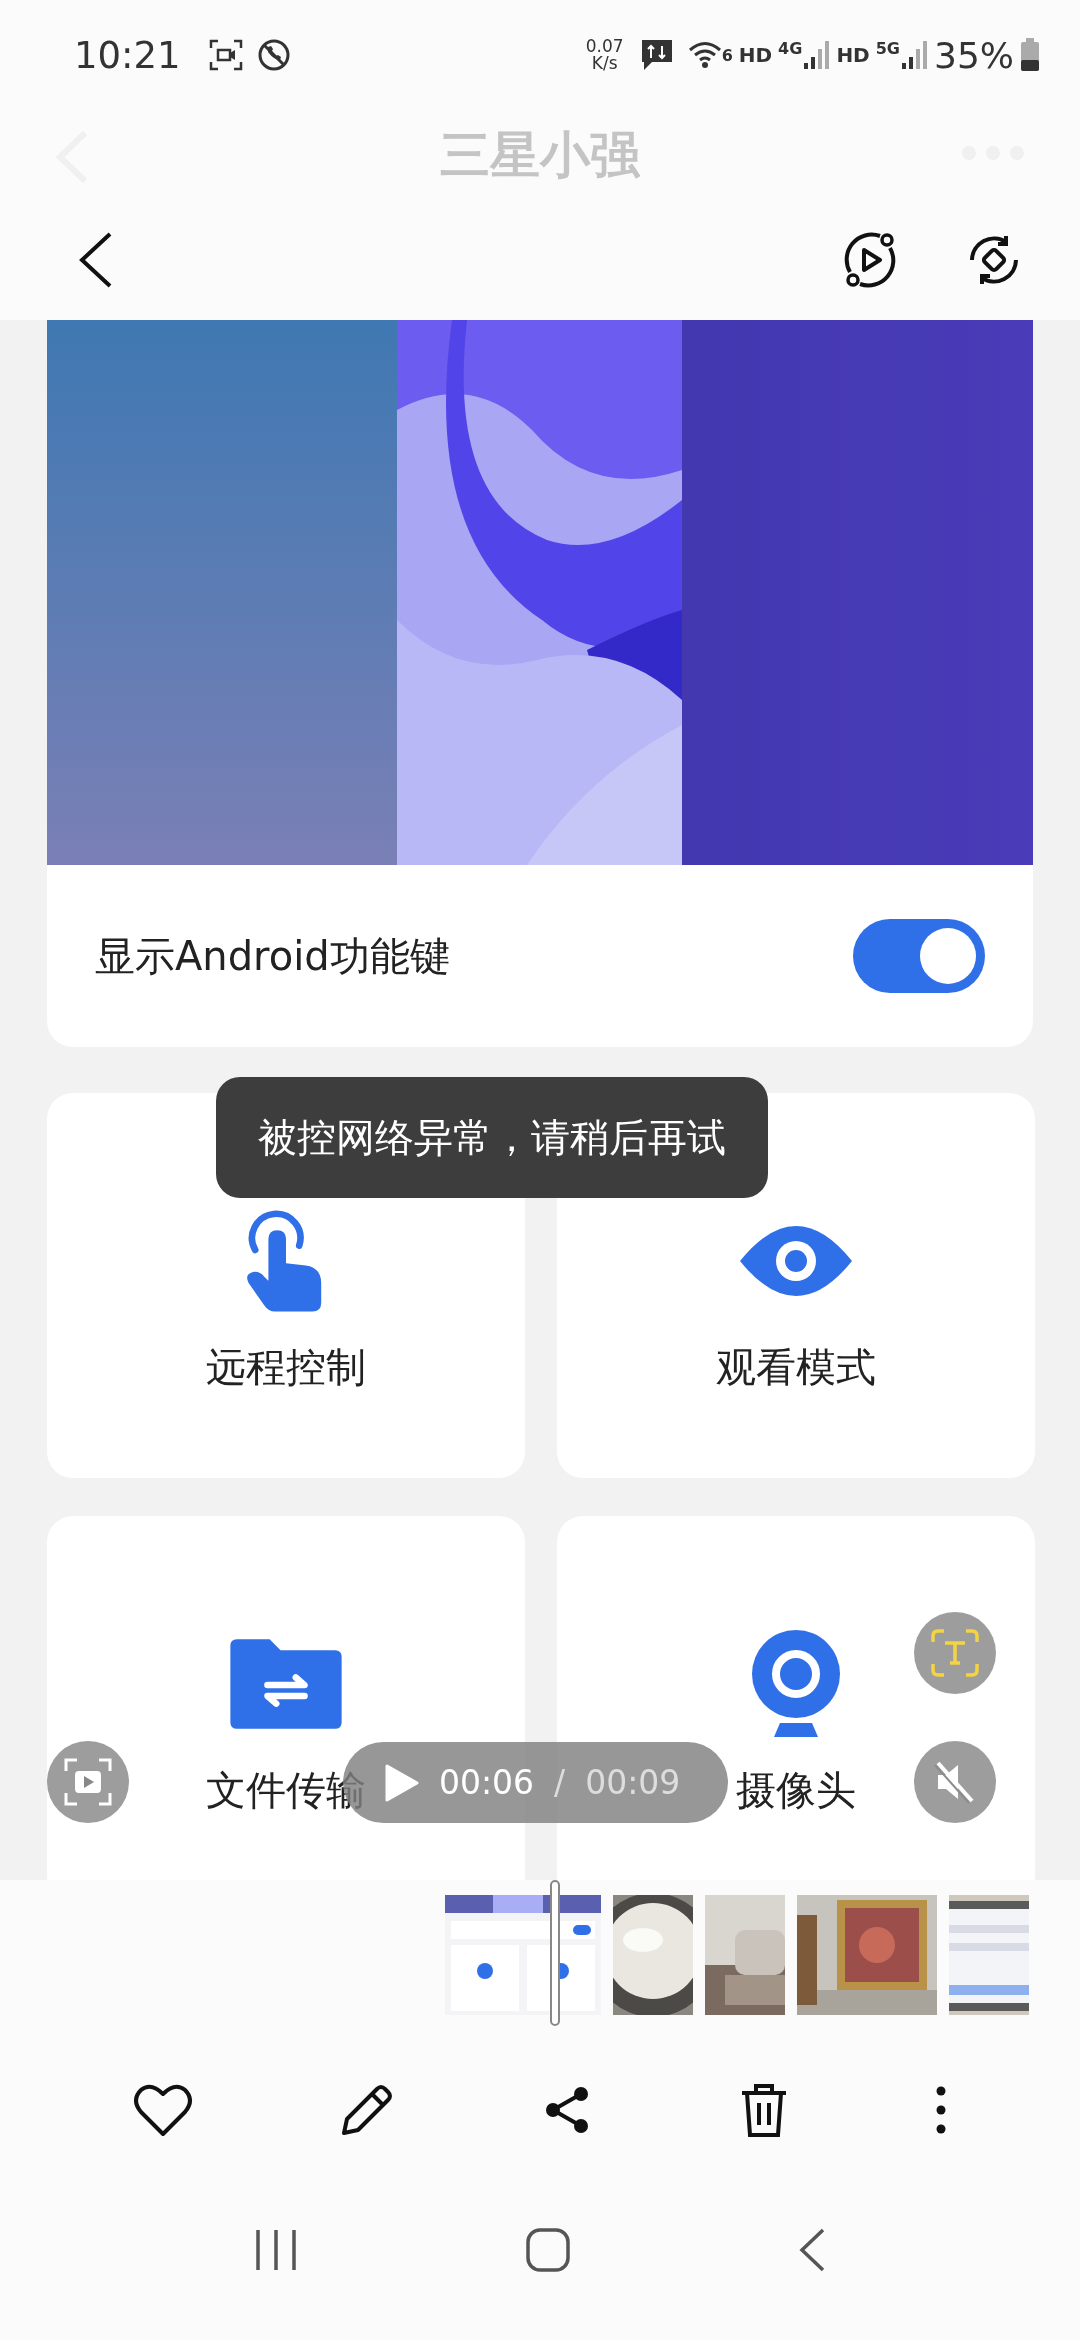 The height and width of the screenshot is (2340, 1080). Describe the element at coordinates (555, 1953) in the screenshot. I see `scrub-handle` at that location.